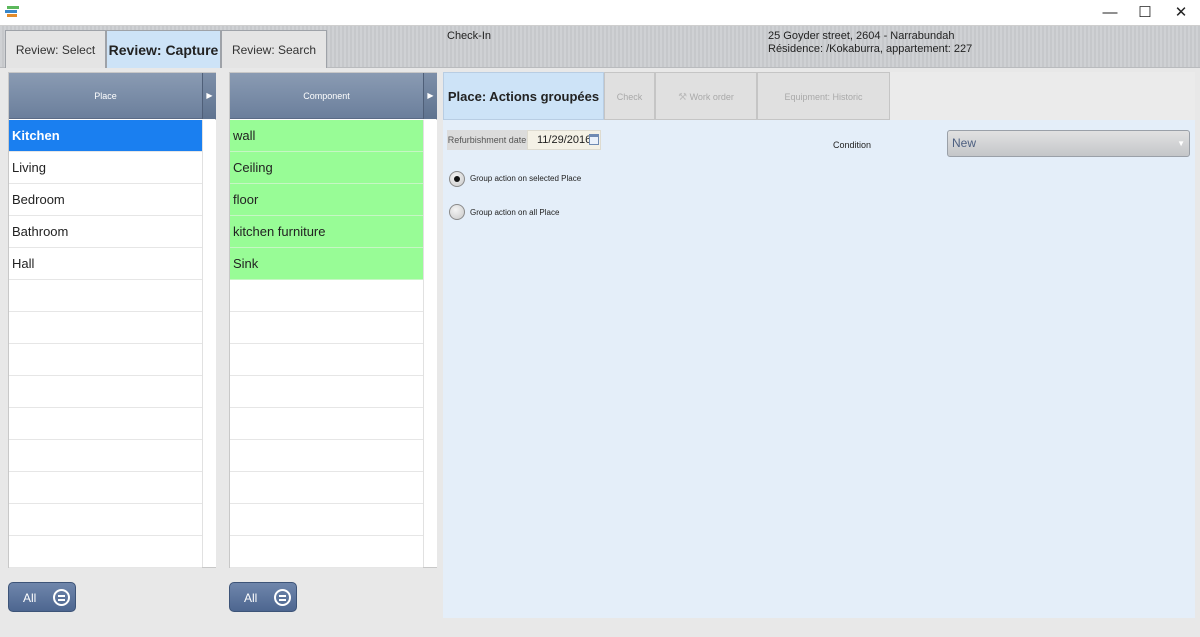 This screenshot has width=1200, height=637. I want to click on radio-selected-place, so click(457, 179).